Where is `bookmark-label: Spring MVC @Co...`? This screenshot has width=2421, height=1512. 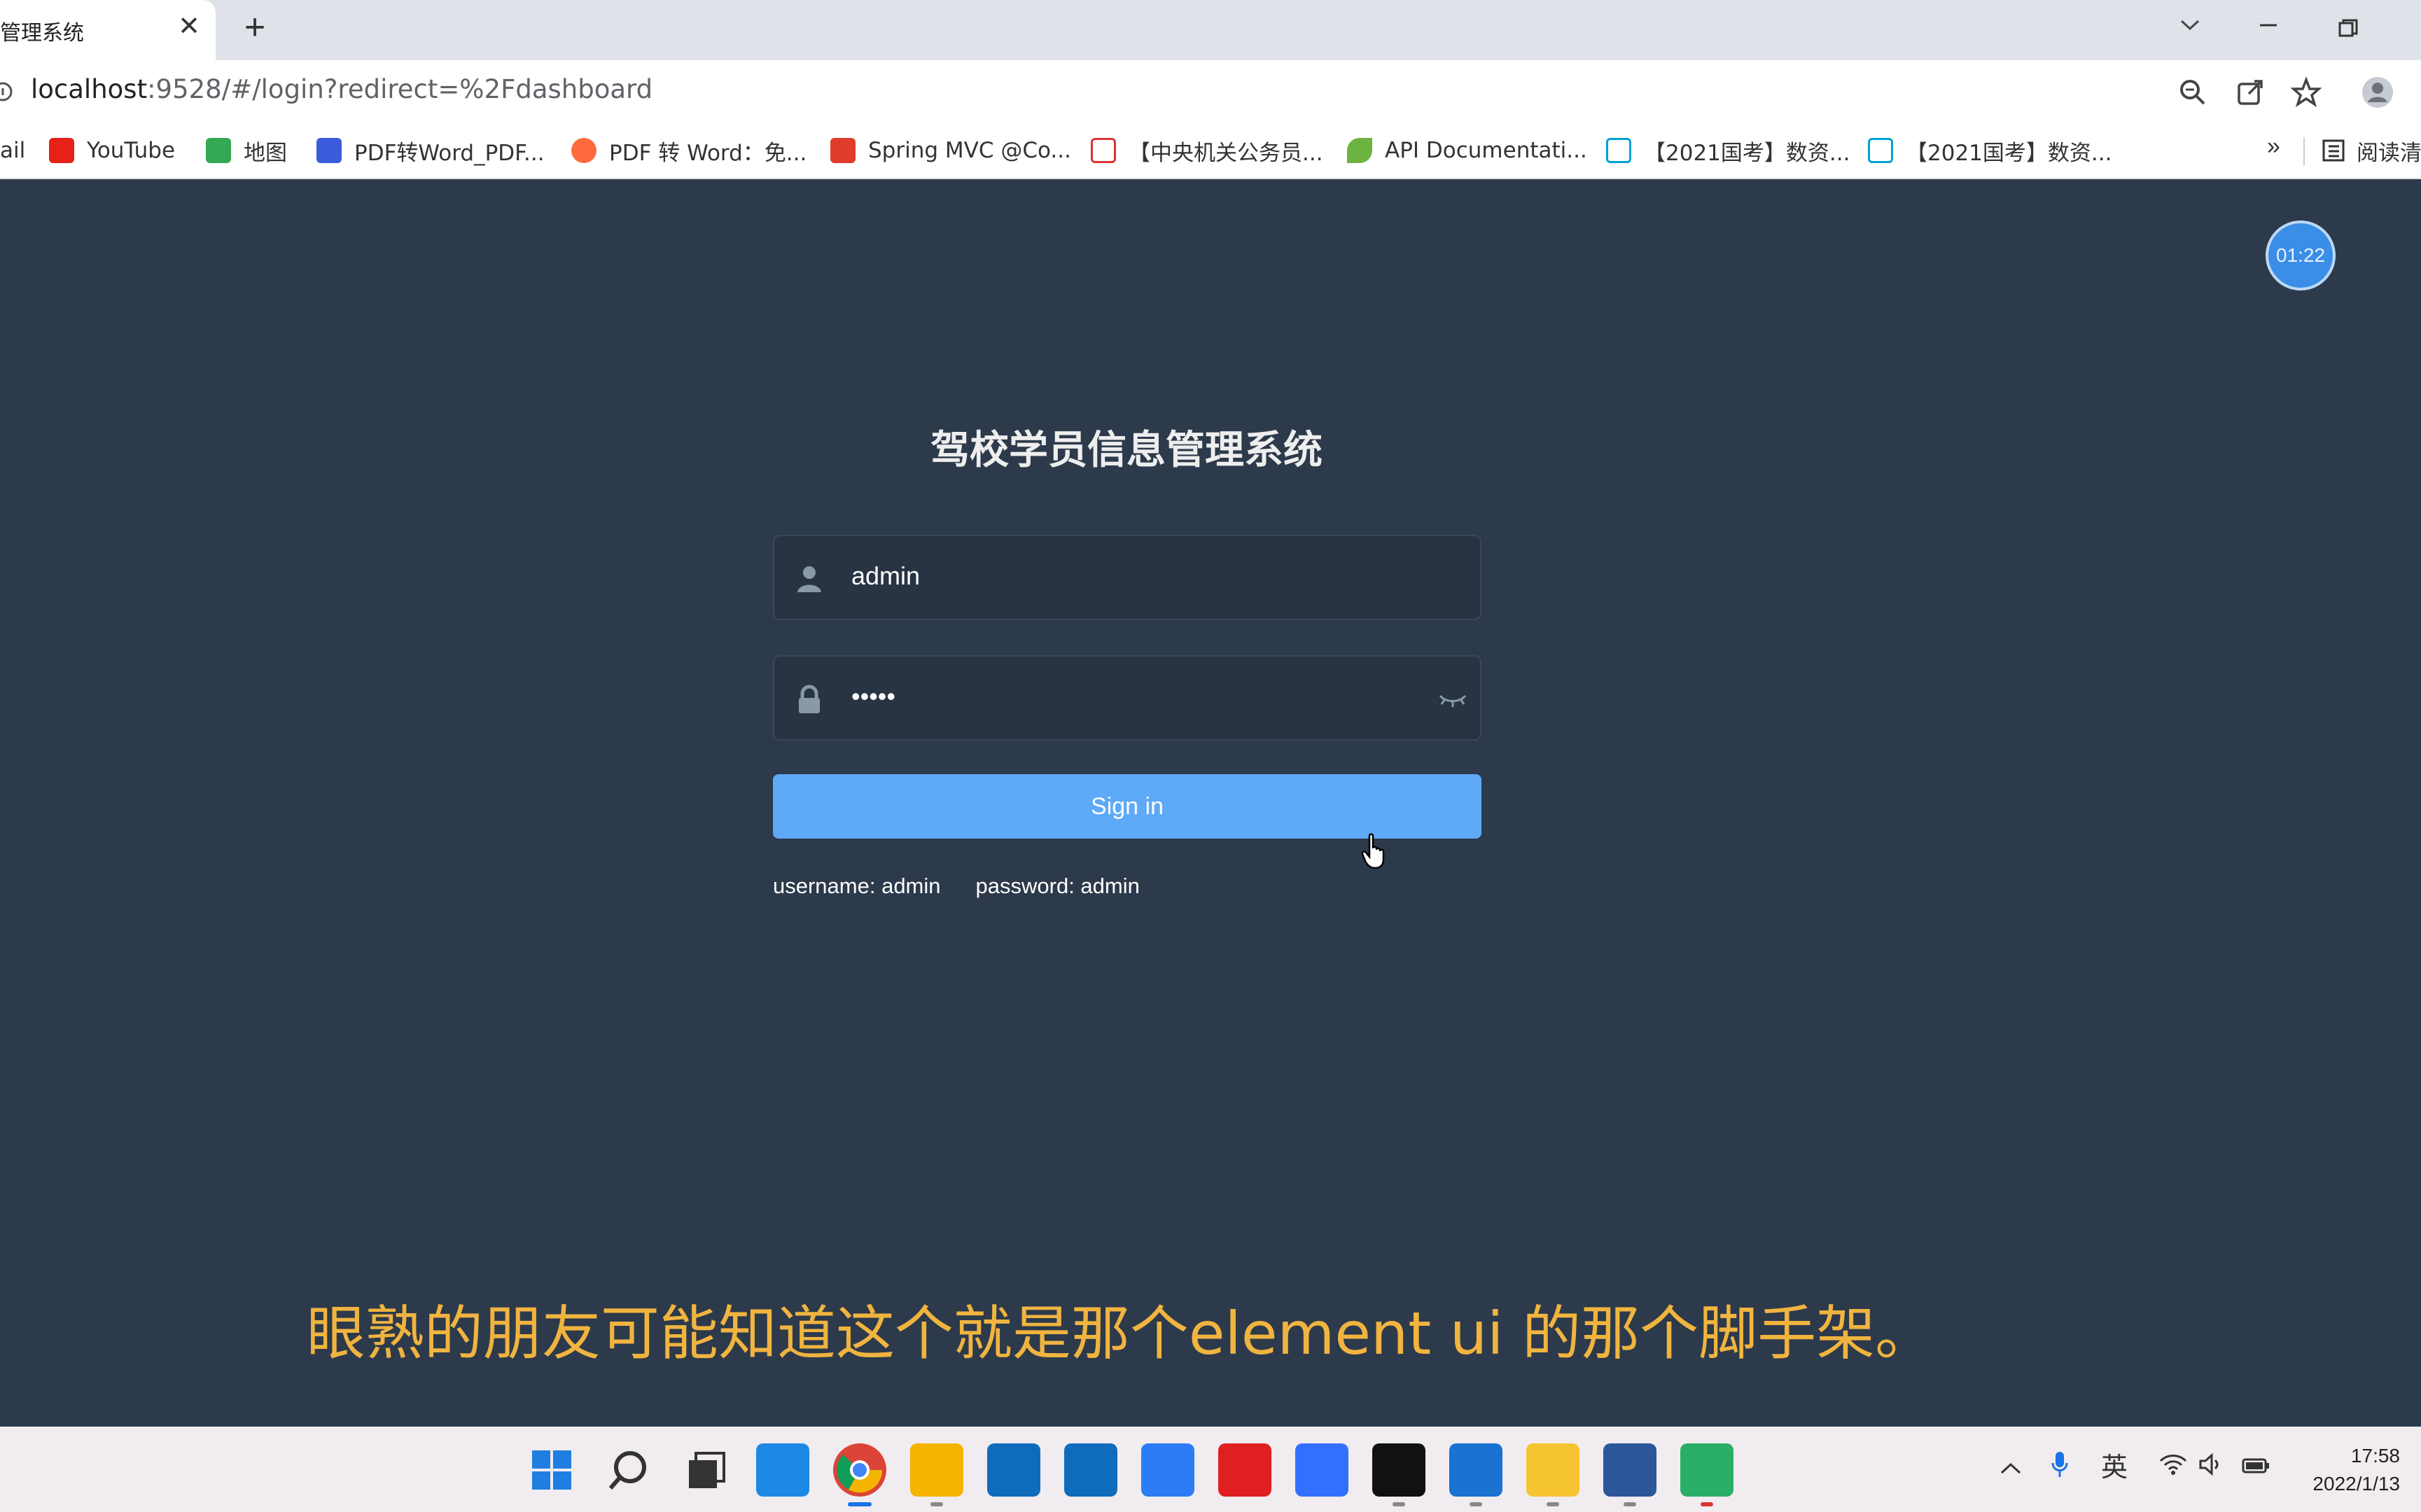
bookmark-label: Spring MVC @Co... is located at coordinates (970, 150).